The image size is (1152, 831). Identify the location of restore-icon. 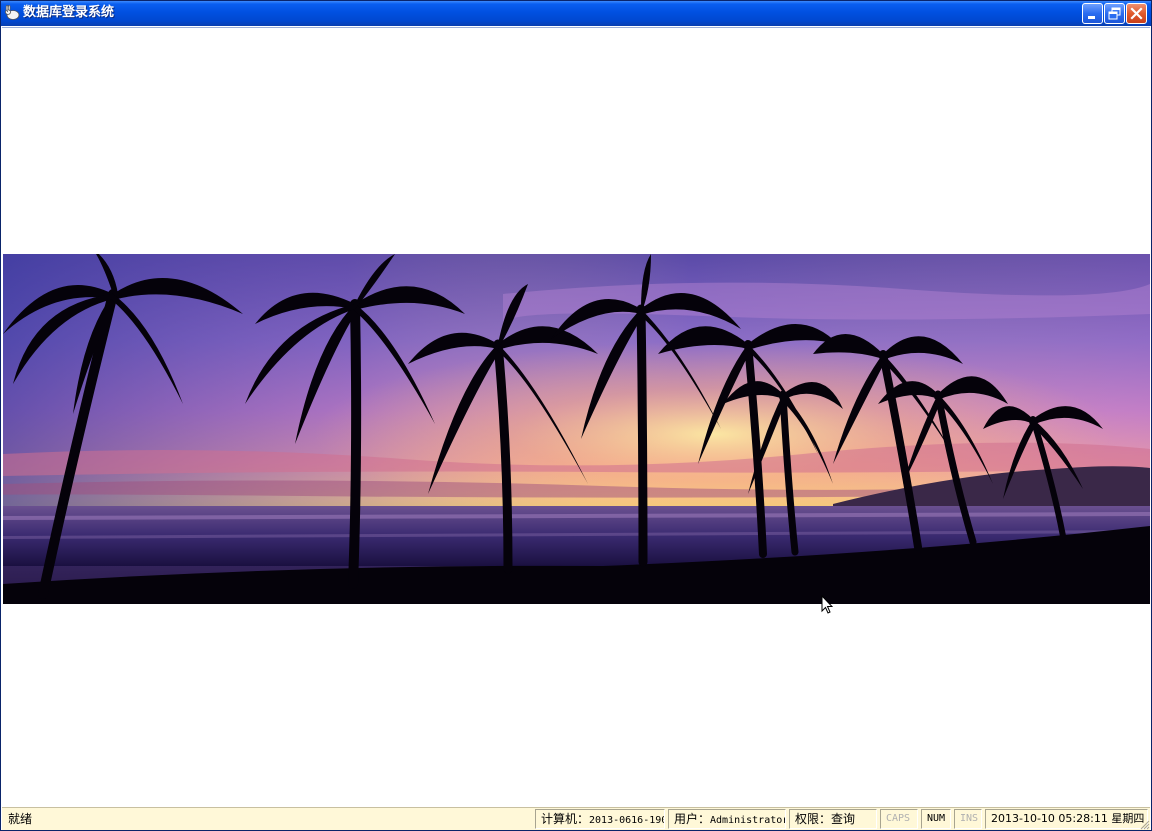
(1114, 13).